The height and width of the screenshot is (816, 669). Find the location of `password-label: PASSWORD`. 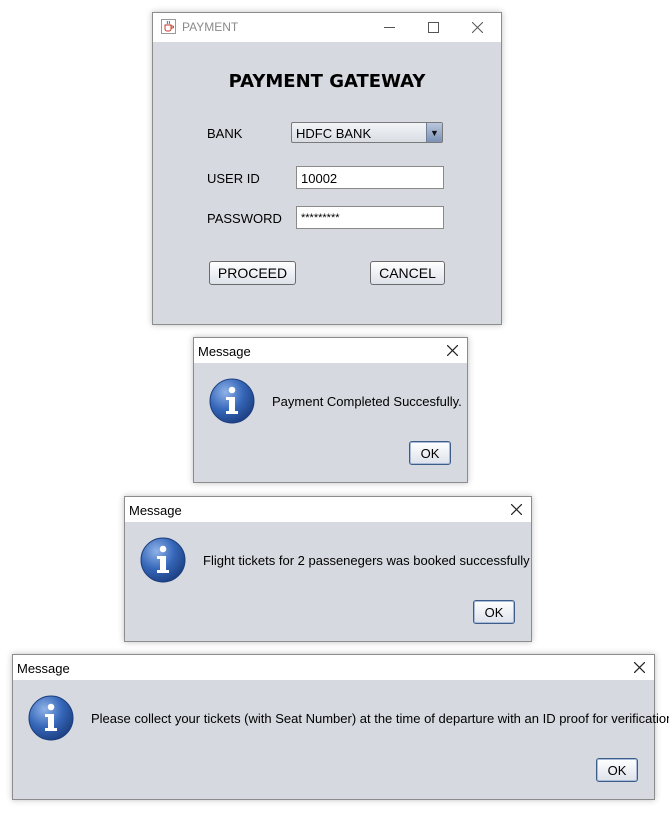

password-label: PASSWORD is located at coordinates (244, 218).